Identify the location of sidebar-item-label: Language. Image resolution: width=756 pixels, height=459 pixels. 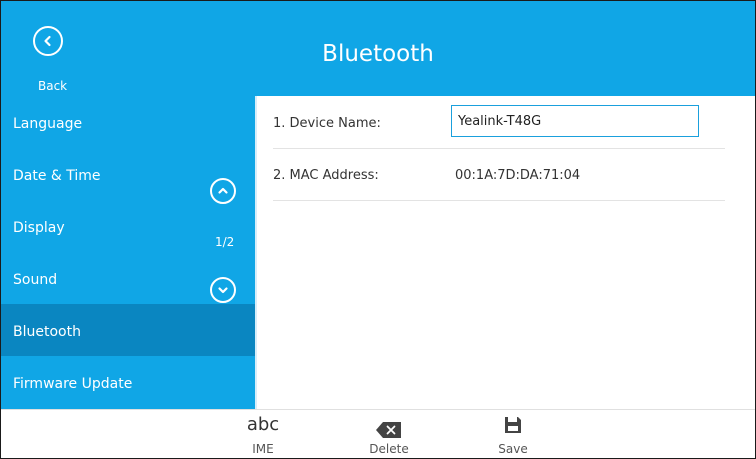
(48, 124).